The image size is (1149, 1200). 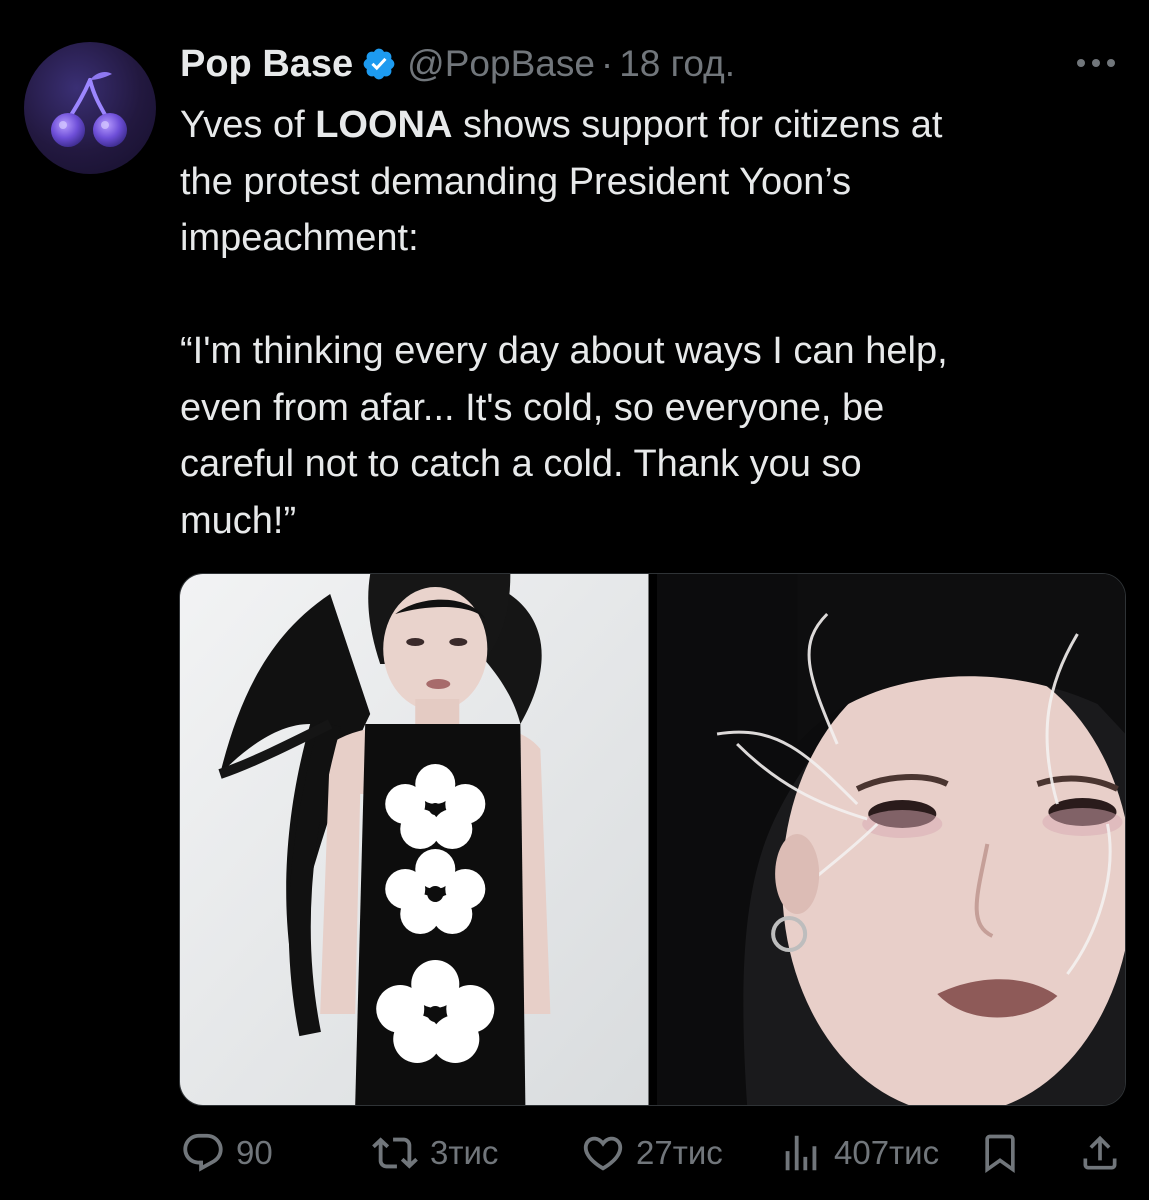 I want to click on repost-button: 3тис, so click(x=434, y=1153).